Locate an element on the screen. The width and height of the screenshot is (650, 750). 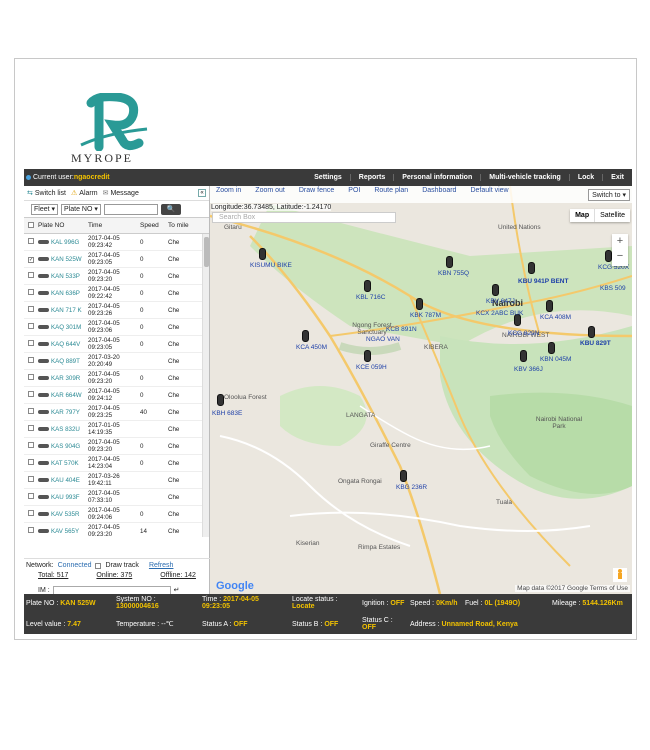
map-search-input: Search Box is located at coordinates (304, 217).